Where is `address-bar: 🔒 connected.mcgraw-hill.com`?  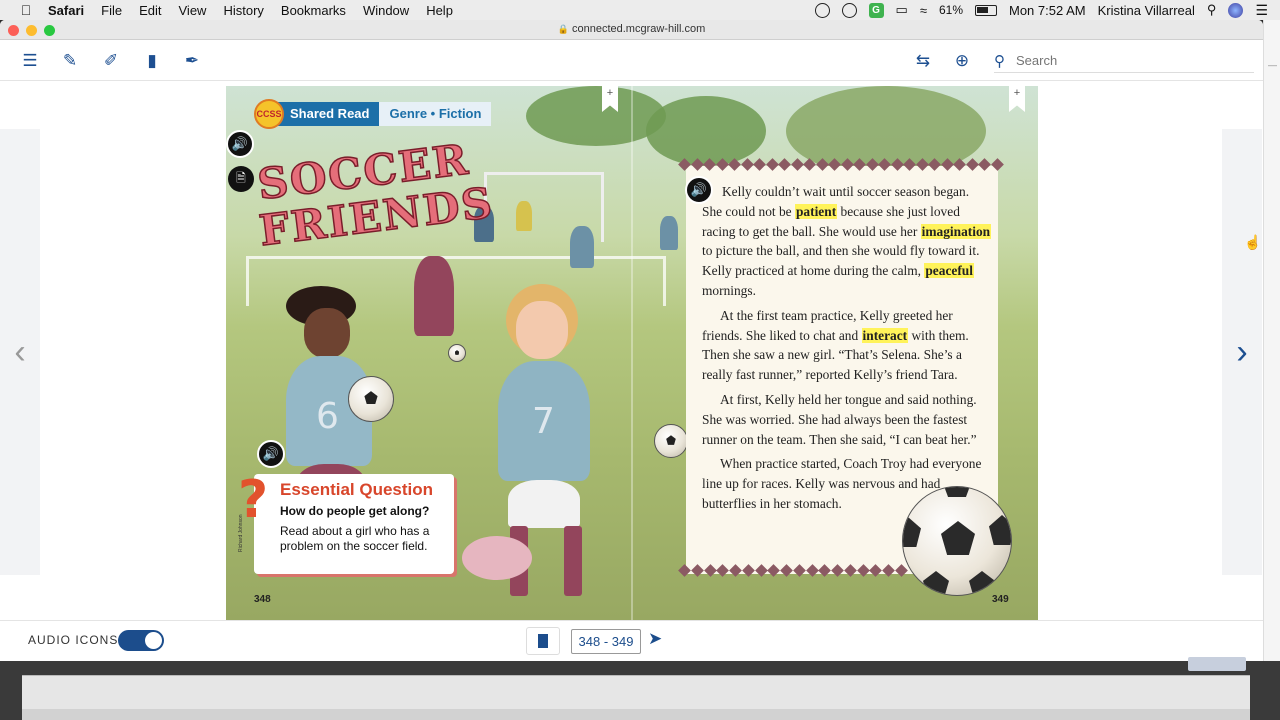 address-bar: 🔒 connected.mcgraw-hill.com is located at coordinates (631, 29).